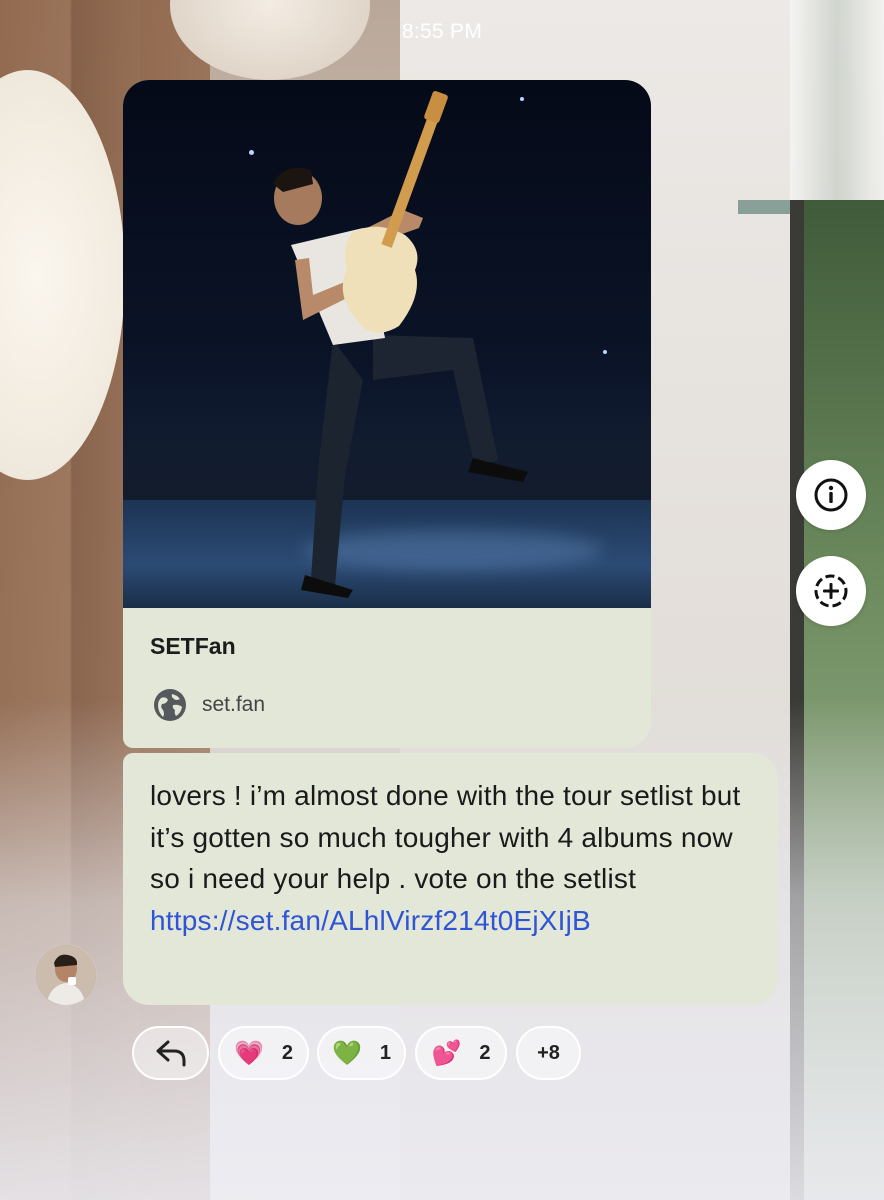 The width and height of the screenshot is (884, 1200). What do you see at coordinates (385, 1052) in the screenshot?
I see `reaction-count: 1` at bounding box center [385, 1052].